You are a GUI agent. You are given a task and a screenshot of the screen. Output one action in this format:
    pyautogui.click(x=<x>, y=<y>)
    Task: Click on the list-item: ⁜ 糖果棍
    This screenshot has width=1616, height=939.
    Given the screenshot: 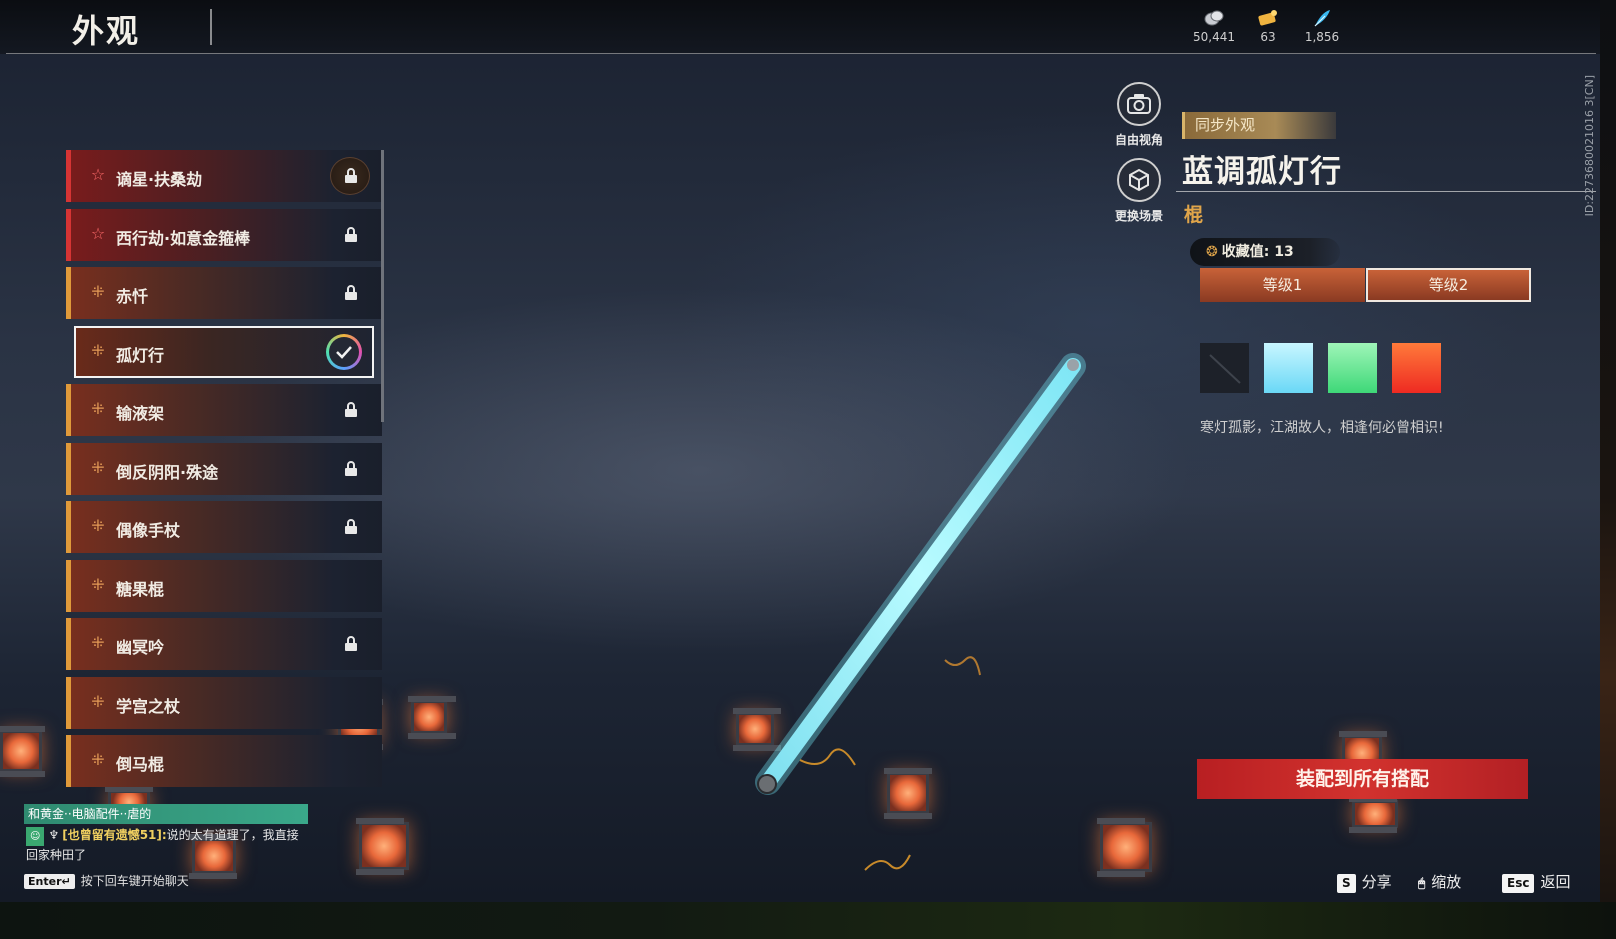 What is the action you would take?
    pyautogui.click(x=224, y=585)
    